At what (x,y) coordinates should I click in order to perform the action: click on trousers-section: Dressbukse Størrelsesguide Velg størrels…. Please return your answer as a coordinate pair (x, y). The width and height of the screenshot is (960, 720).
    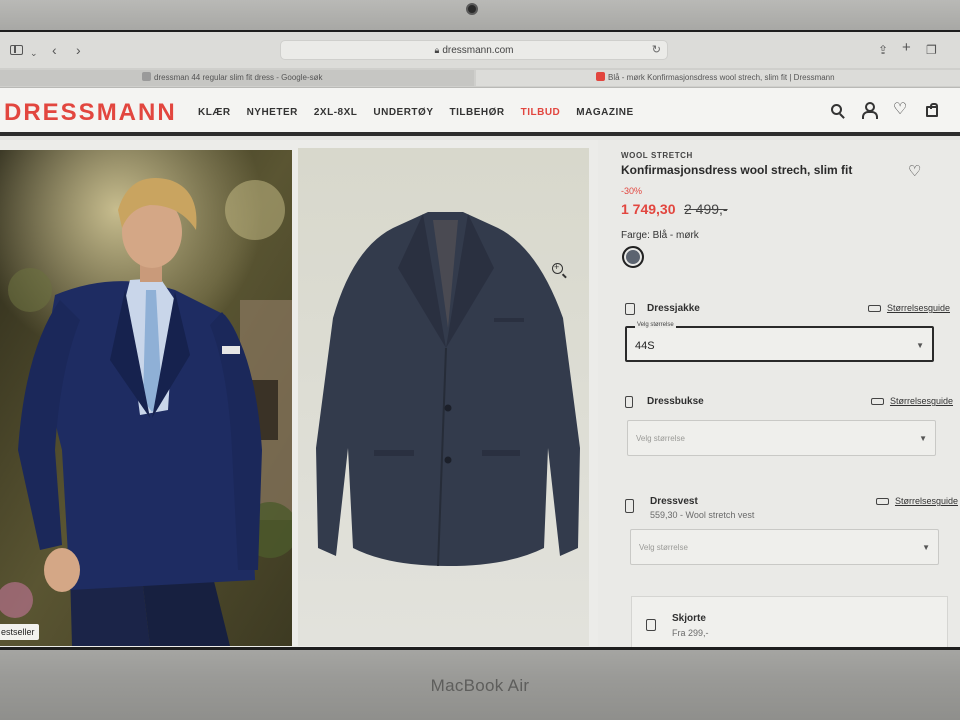
    Looking at the image, I should click on (786, 424).